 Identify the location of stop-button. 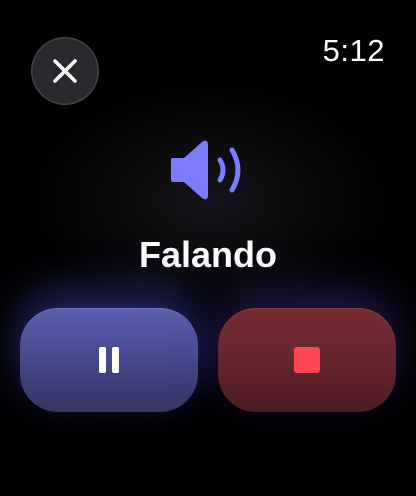
(307, 360).